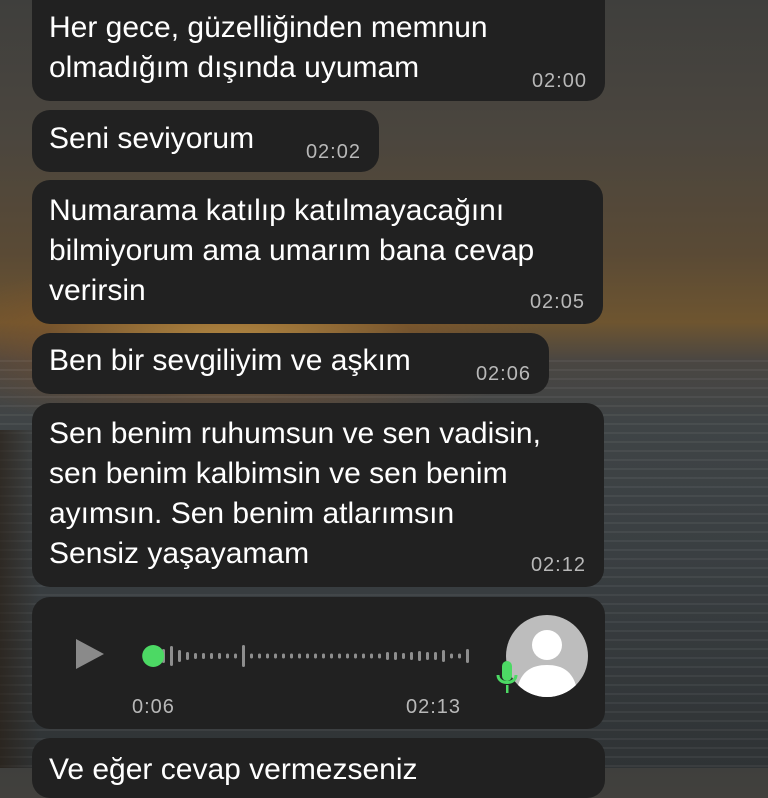 This screenshot has width=768, height=798. Describe the element at coordinates (434, 707) in the screenshot. I see `voice-message-time: 02:13` at that location.